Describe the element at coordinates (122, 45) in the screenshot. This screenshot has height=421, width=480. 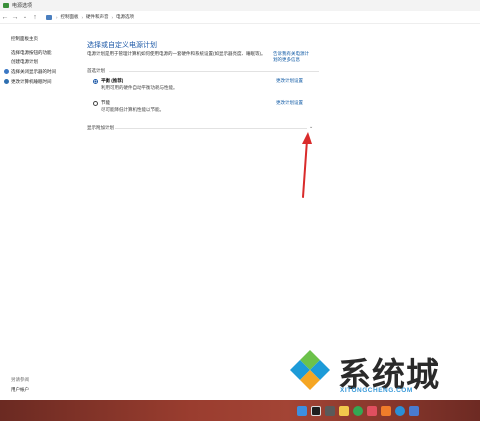
I see `page-title: 选择或自定义电源计划` at that location.